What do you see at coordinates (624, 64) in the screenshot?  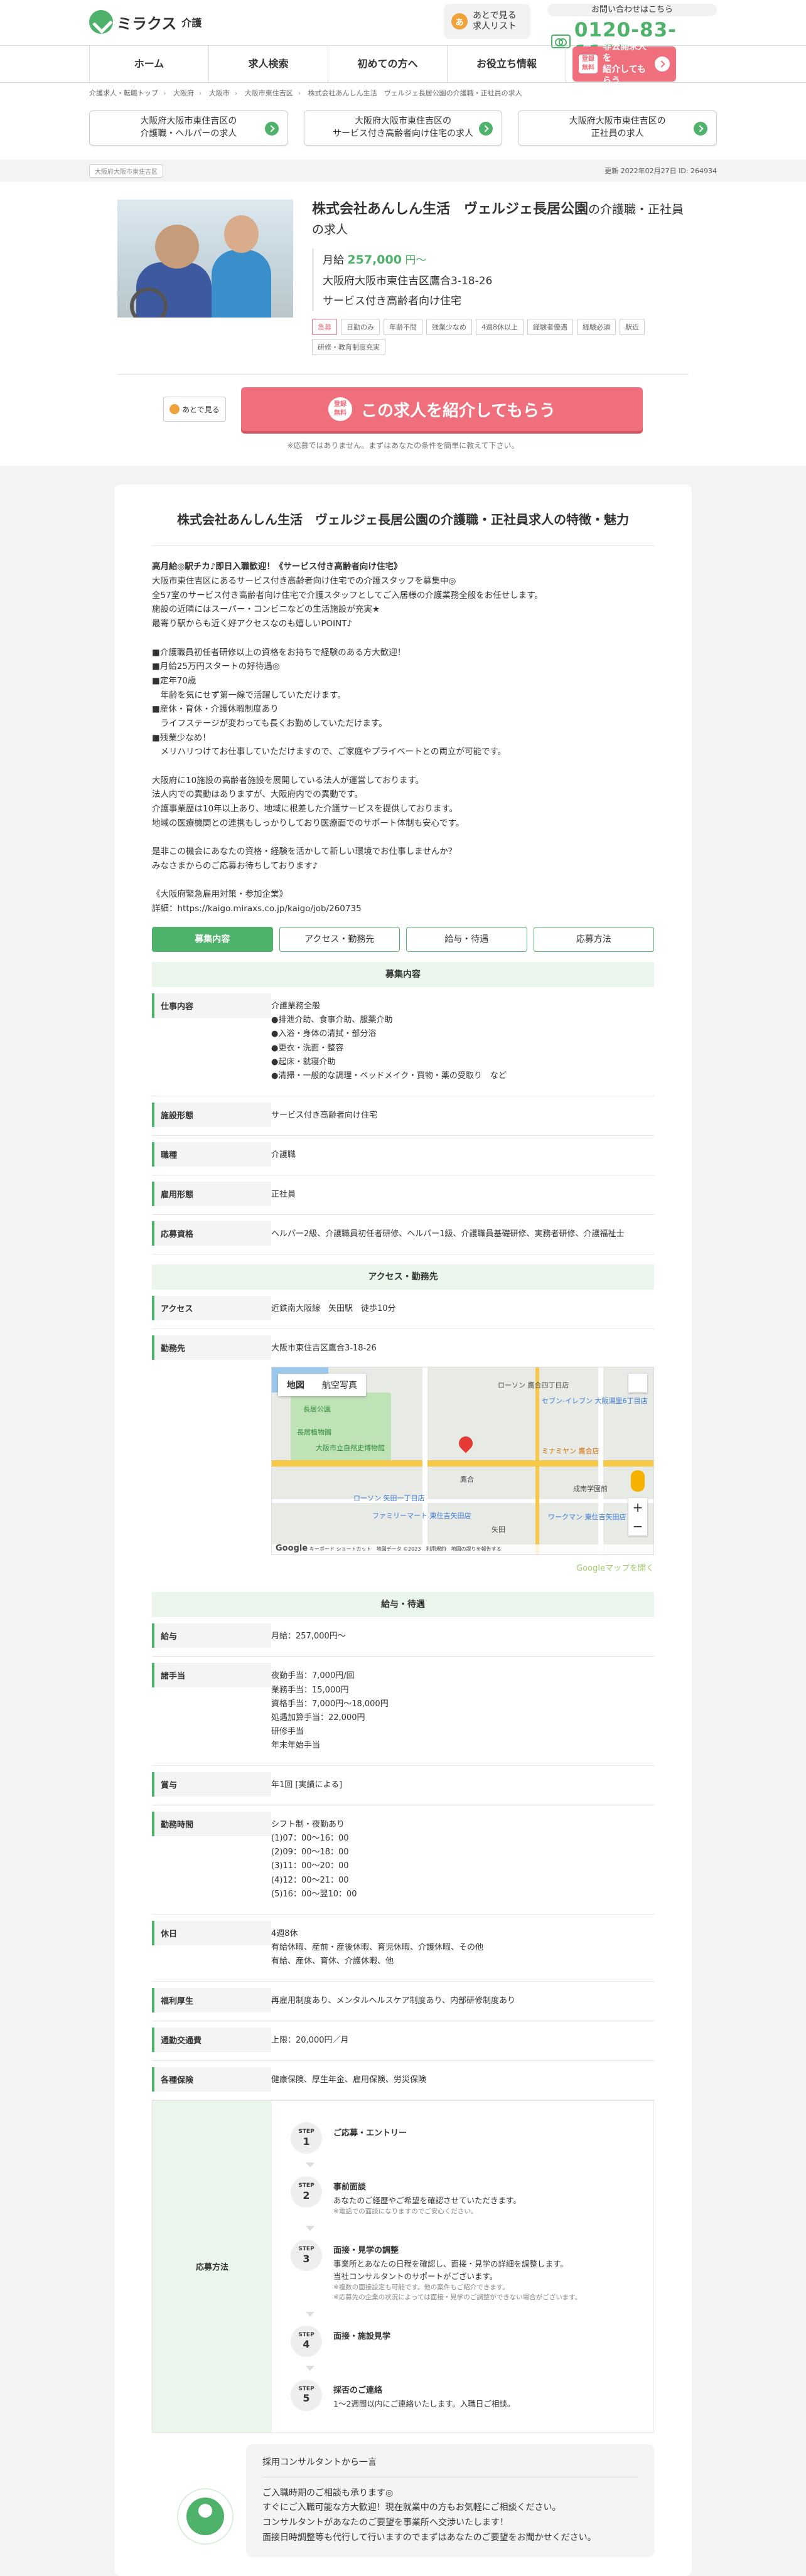 I see `nav-hidden-jobs-button: 登録 無料 非公開求人を 紹介してもらう` at bounding box center [624, 64].